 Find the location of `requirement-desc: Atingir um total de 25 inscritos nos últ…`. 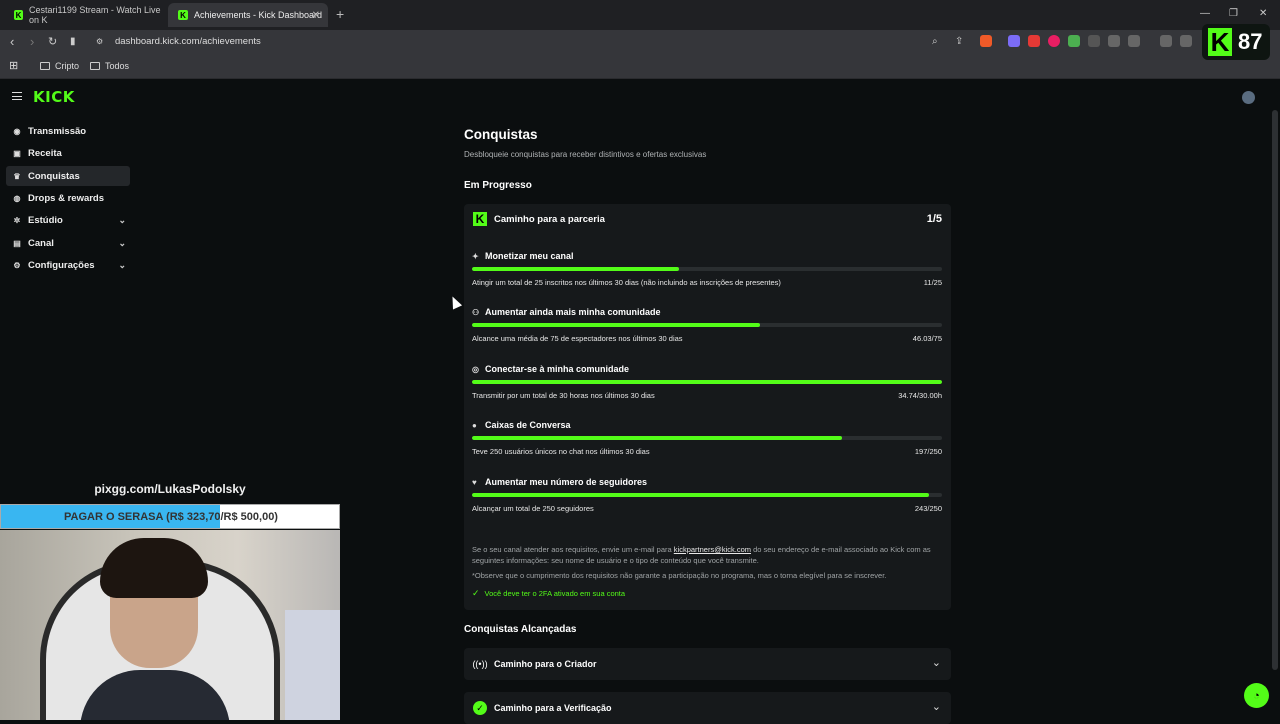

requirement-desc: Atingir um total de 25 inscritos nos últ… is located at coordinates (626, 282).